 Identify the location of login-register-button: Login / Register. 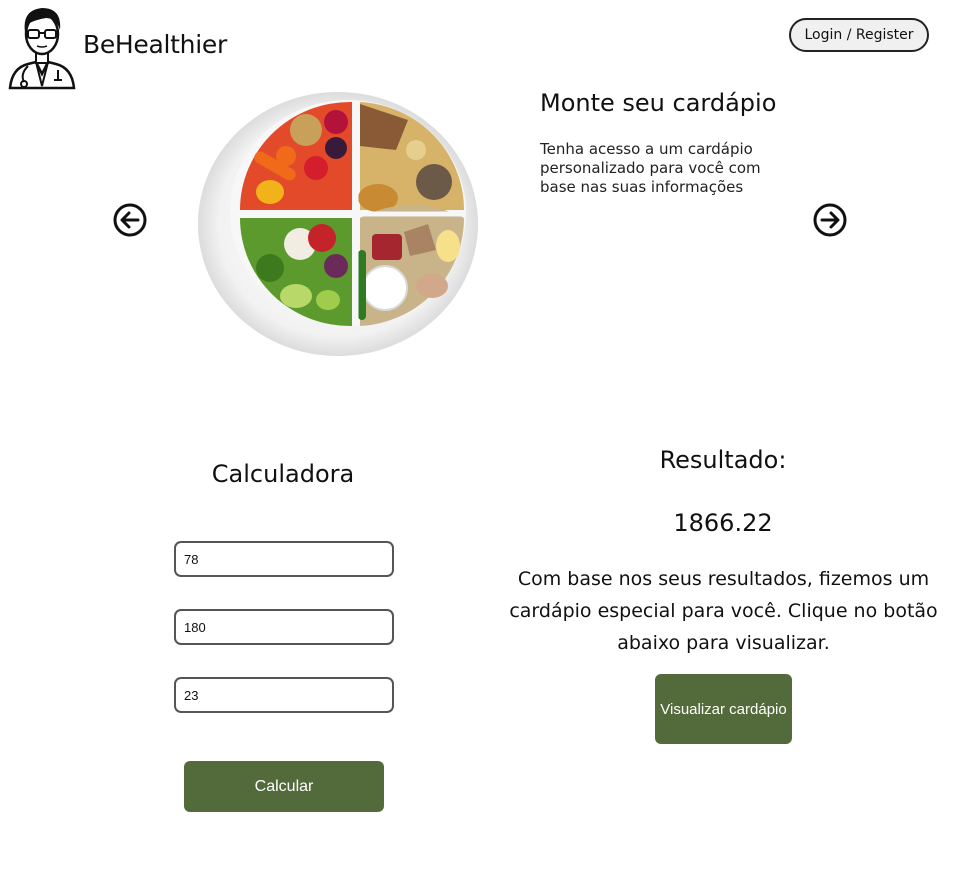
(859, 35).